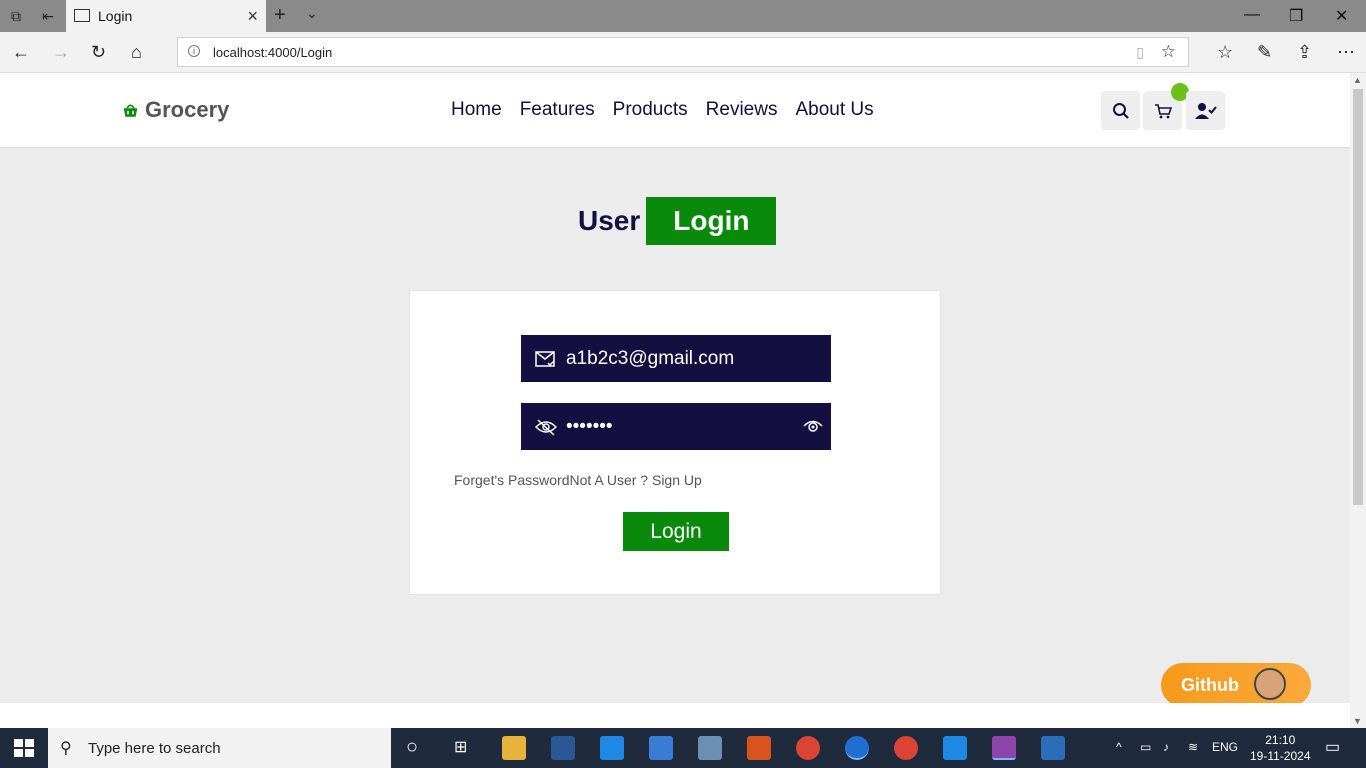 This screenshot has width=1366, height=768. Describe the element at coordinates (546, 427) in the screenshot. I see `eye-slash-icon` at that location.